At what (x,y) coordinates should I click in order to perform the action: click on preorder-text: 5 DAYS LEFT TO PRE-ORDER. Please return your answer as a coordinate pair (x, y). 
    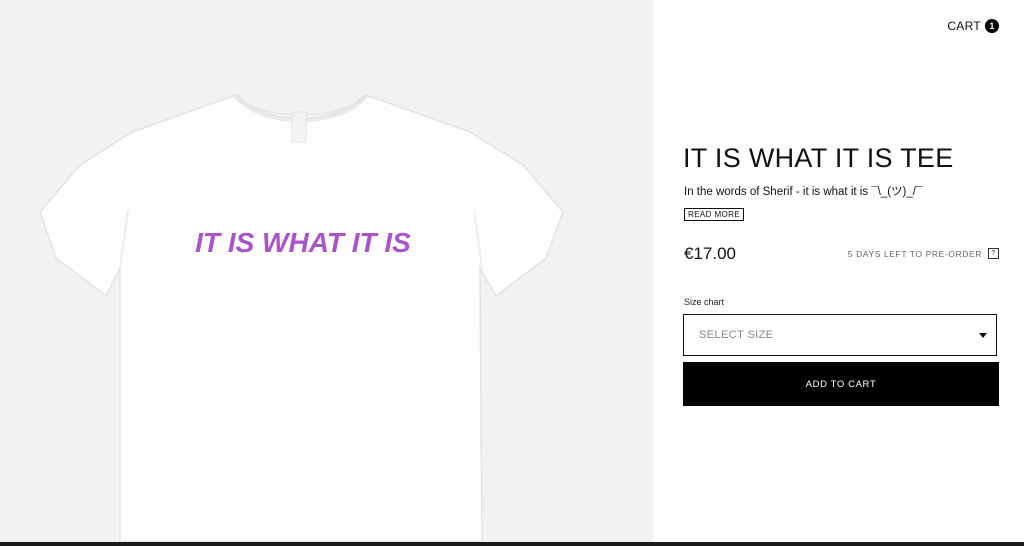
    Looking at the image, I should click on (914, 253).